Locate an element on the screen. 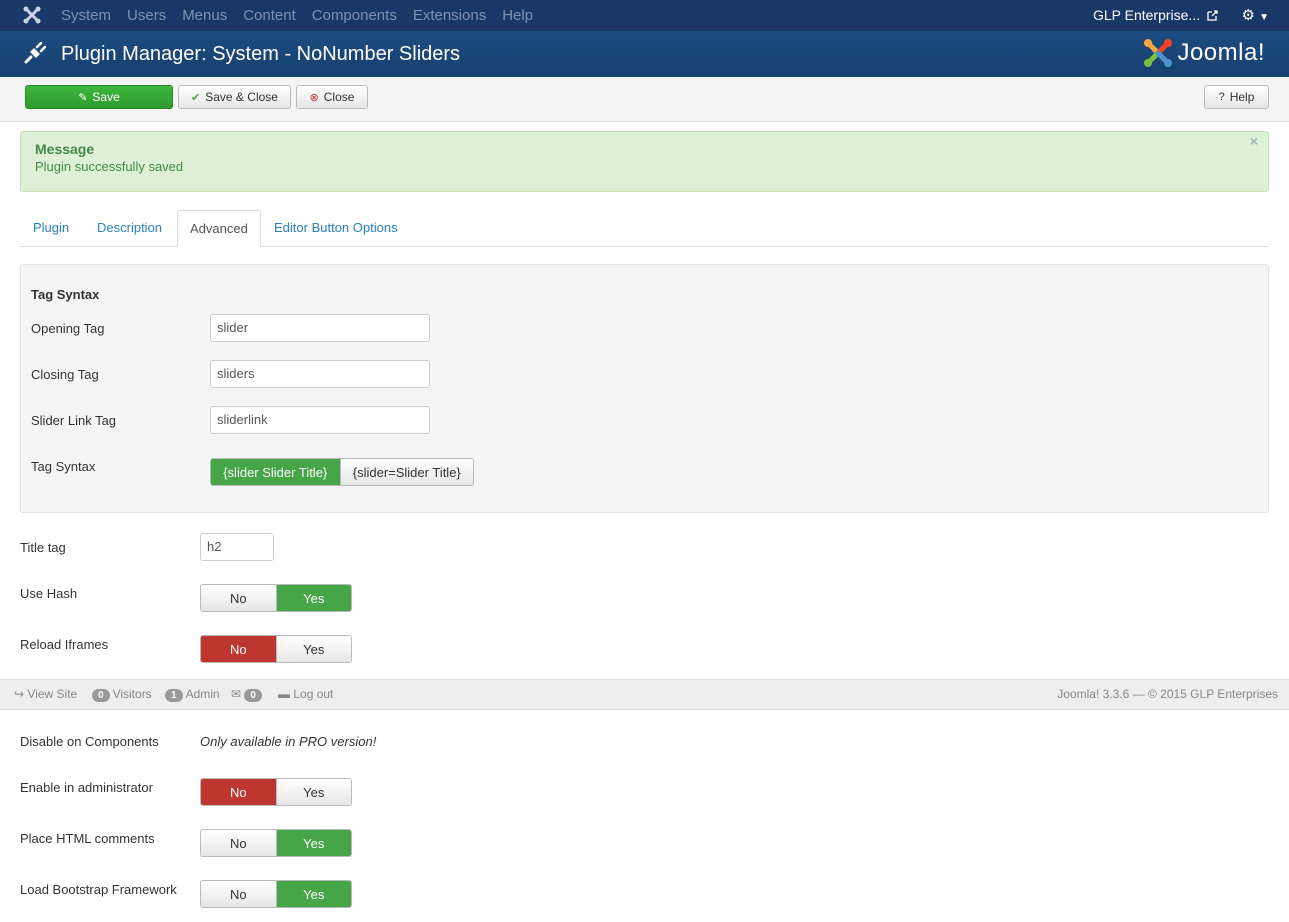 This screenshot has width=1289, height=922. disable-components-label: Disable on Components is located at coordinates (89, 741).